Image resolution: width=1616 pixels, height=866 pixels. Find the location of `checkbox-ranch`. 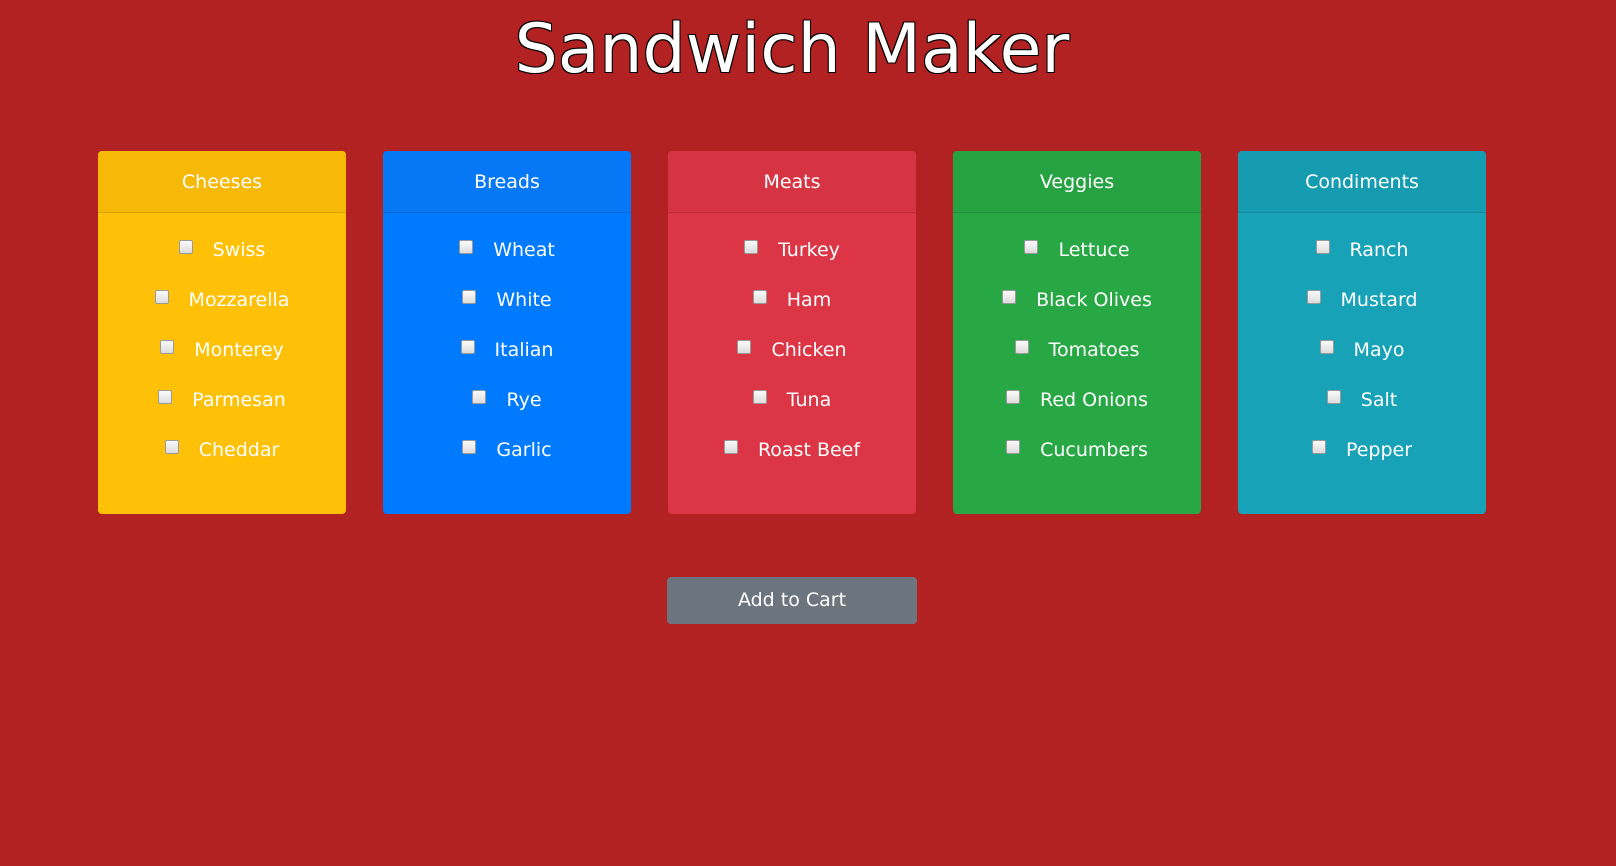

checkbox-ranch is located at coordinates (1322, 247).